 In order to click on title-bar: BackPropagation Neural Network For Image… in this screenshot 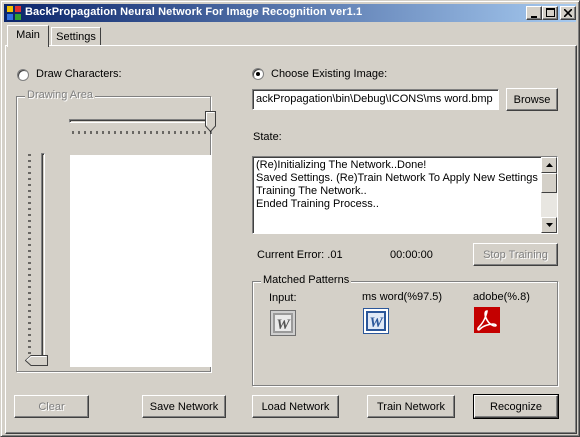, I will do `click(290, 13)`.